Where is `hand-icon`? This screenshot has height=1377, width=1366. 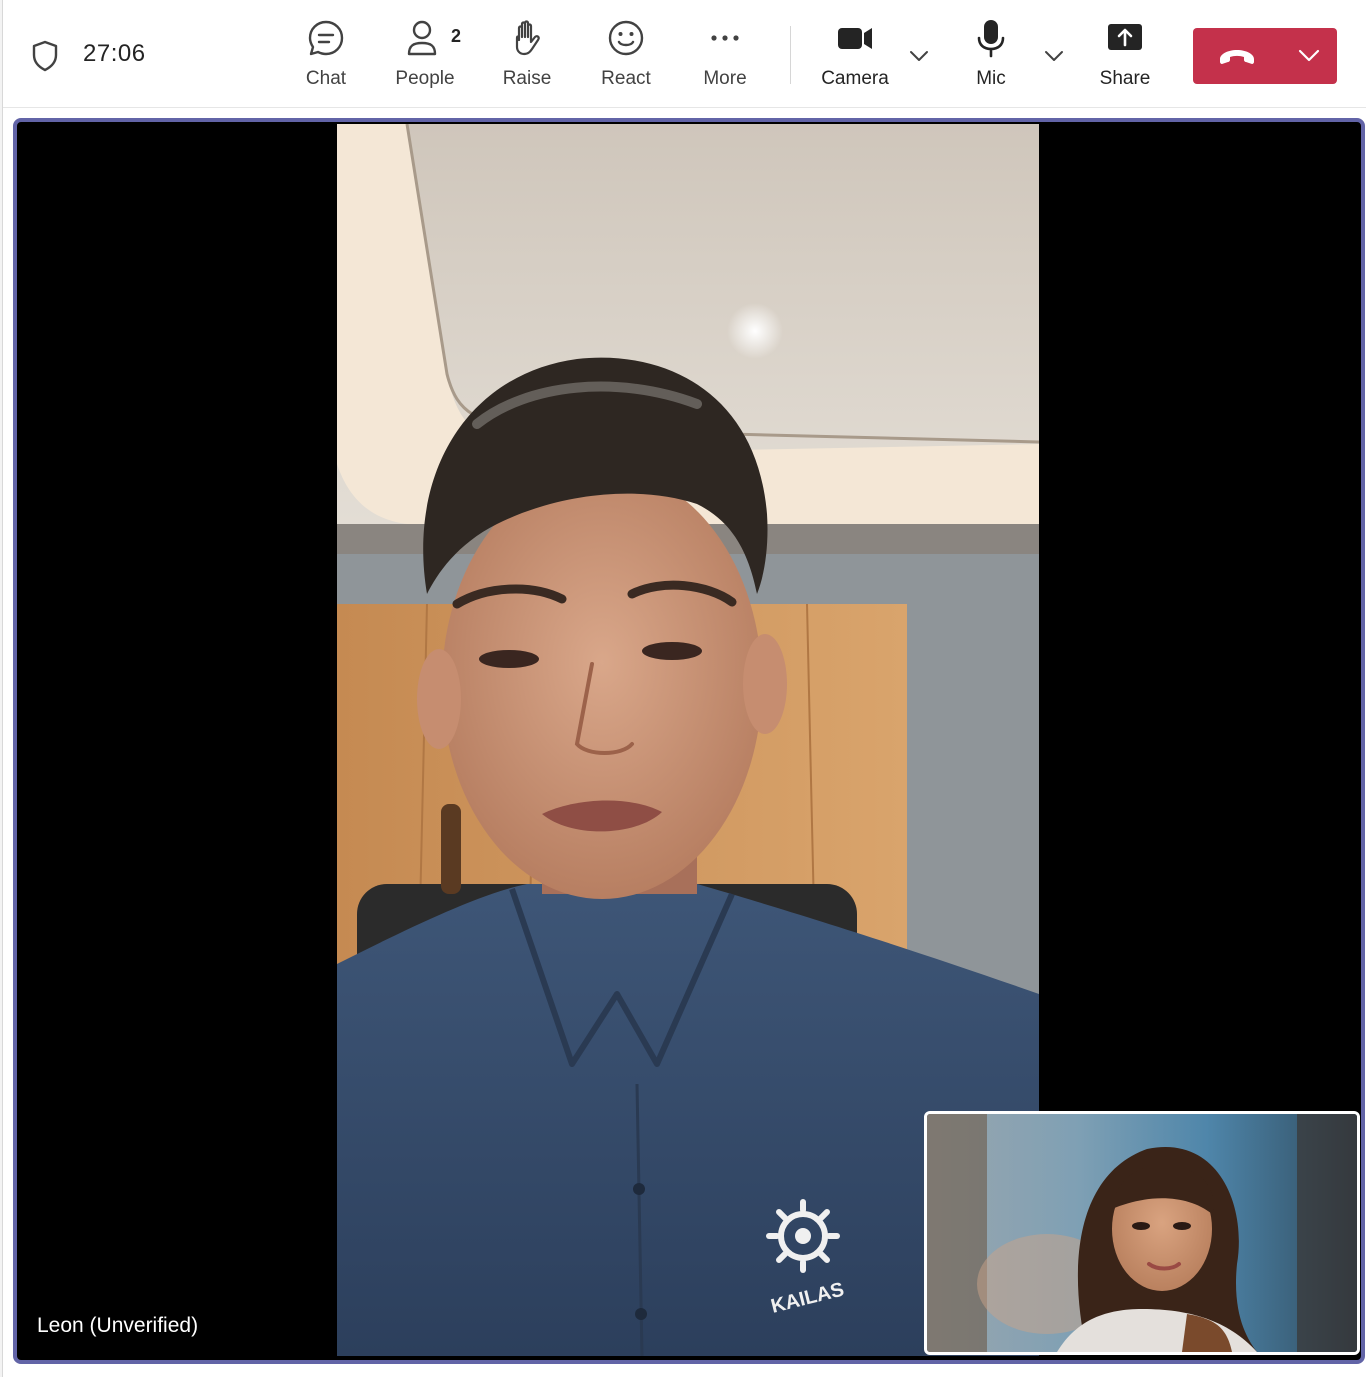
hand-icon is located at coordinates (527, 38).